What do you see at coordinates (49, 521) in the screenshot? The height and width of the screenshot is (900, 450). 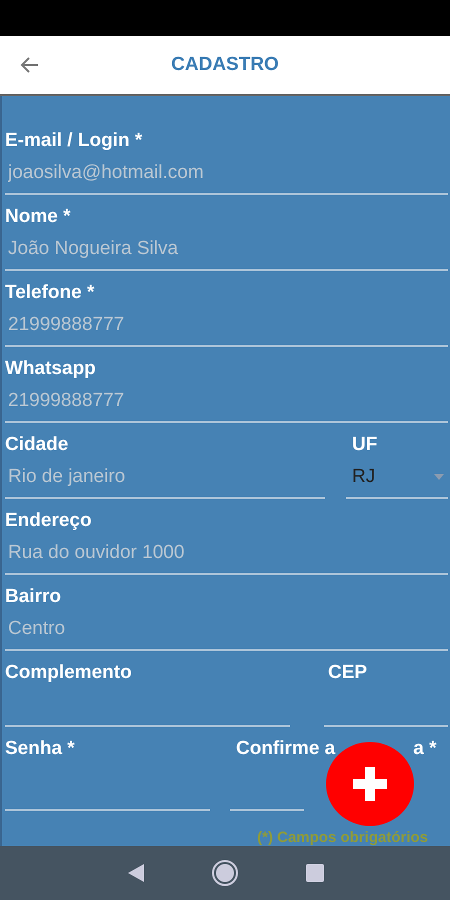 I see `field-label: Endereço` at bounding box center [49, 521].